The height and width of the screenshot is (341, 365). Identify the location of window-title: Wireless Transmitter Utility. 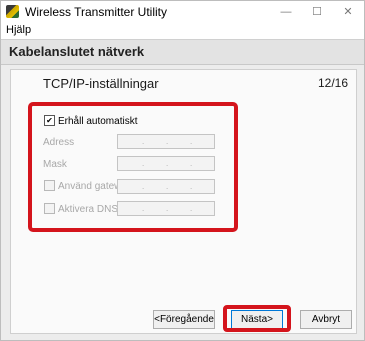
(96, 12).